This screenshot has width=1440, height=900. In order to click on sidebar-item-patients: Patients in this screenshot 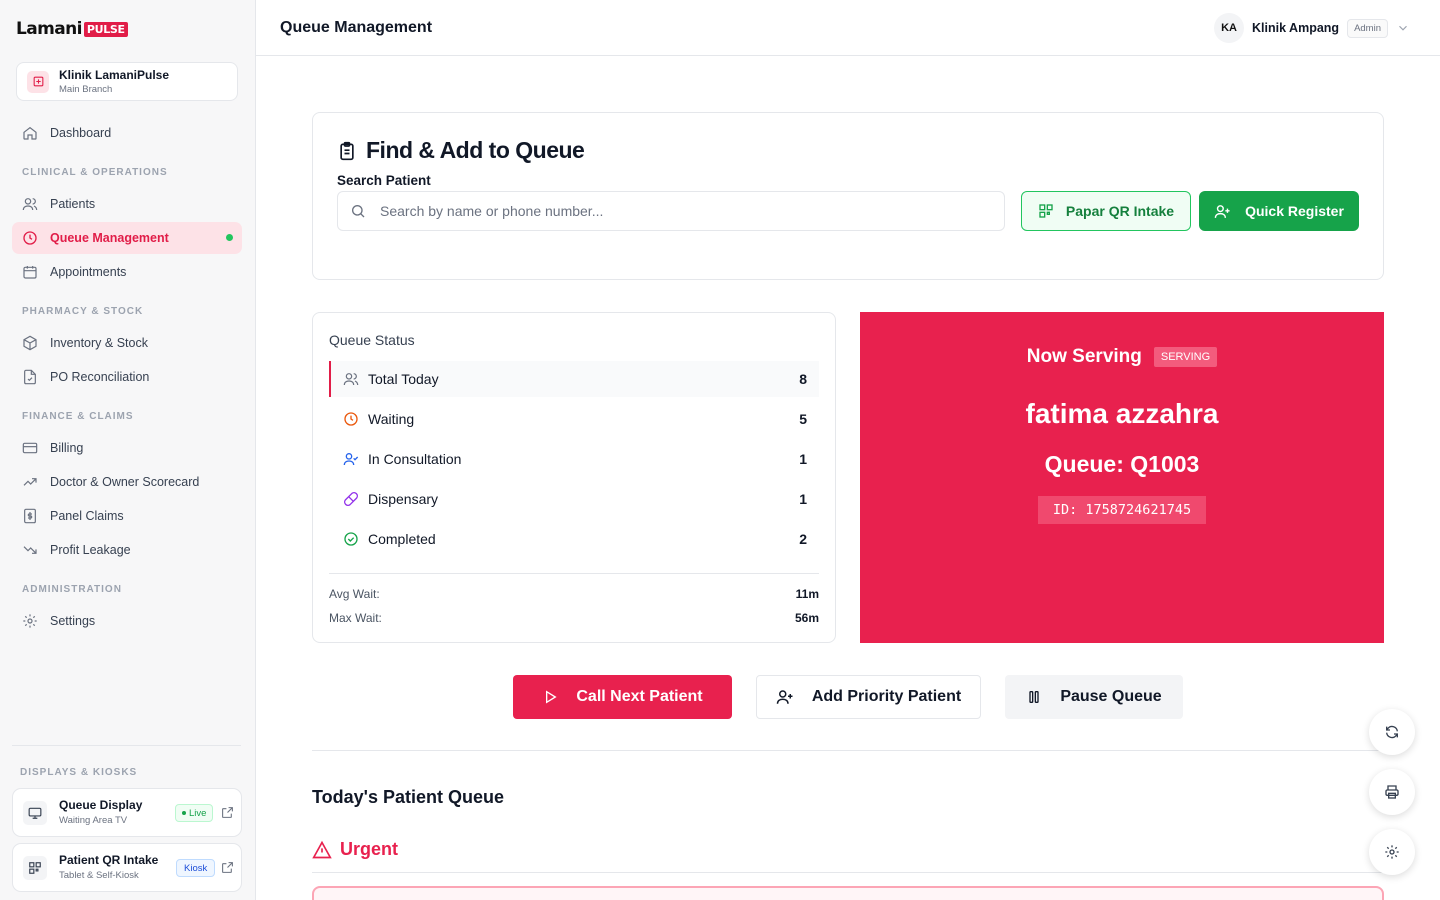, I will do `click(127, 204)`.